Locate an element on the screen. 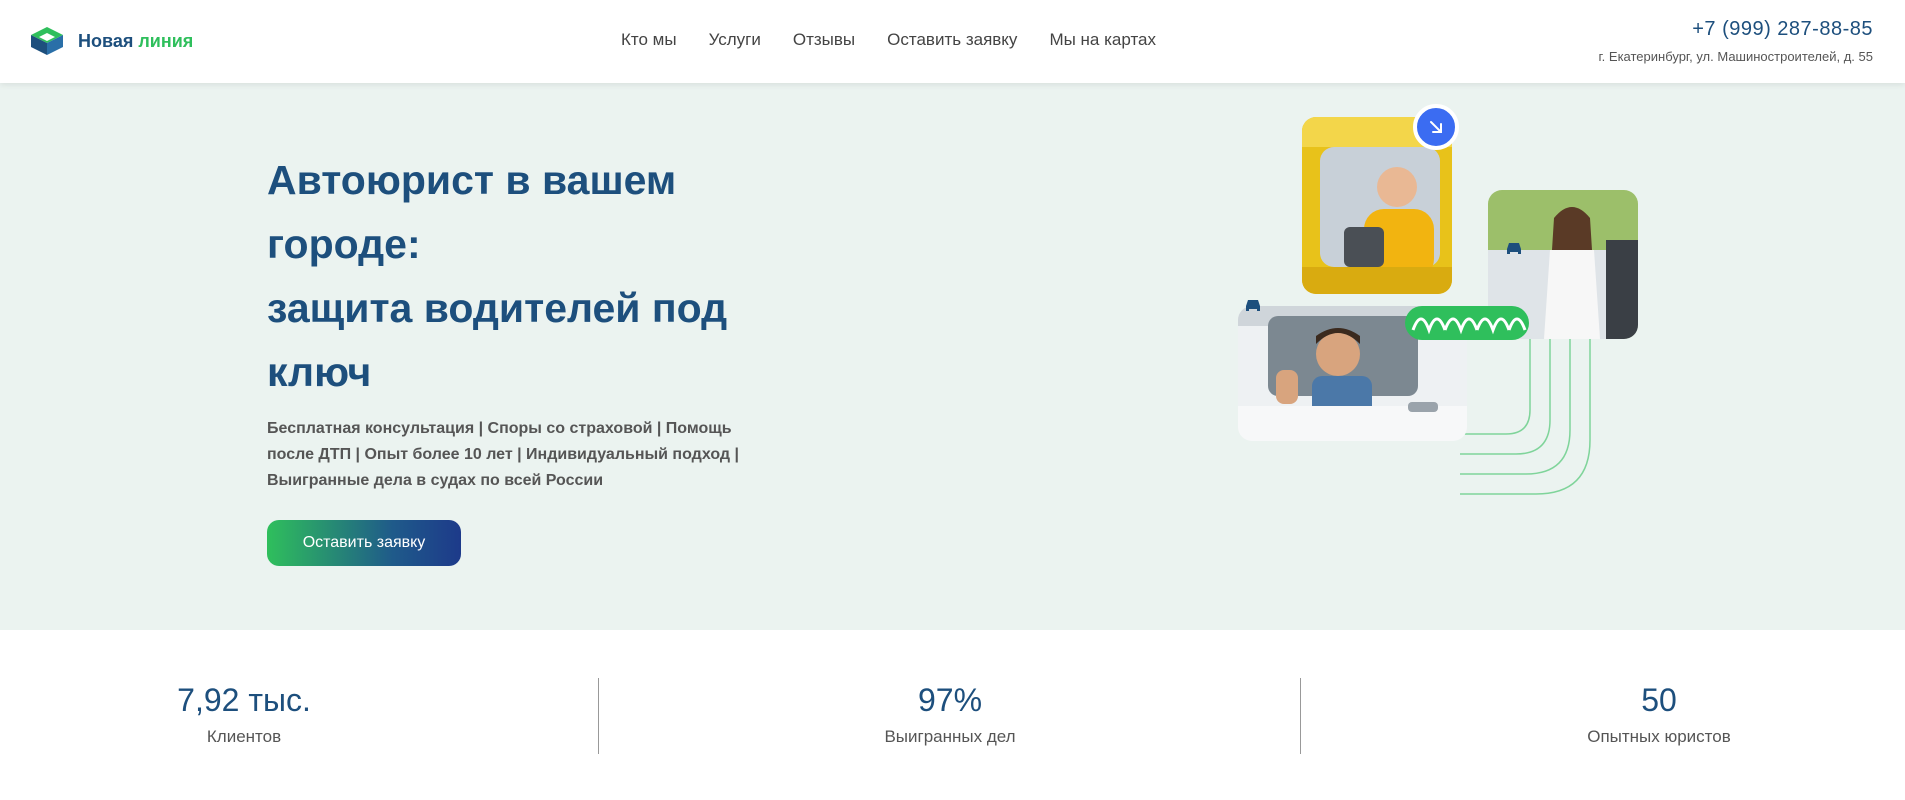 Image resolution: width=1905 pixels, height=800 pixels. stat-label: Опытных юристов is located at coordinates (1659, 736).